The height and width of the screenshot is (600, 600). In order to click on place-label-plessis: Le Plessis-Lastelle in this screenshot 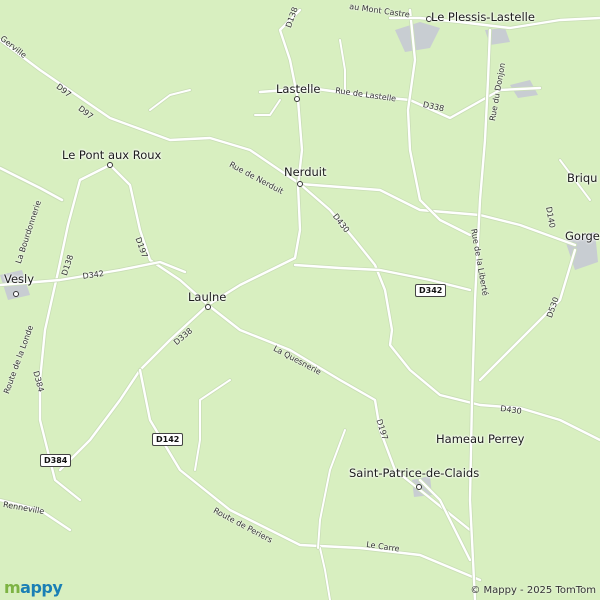, I will do `click(483, 17)`.